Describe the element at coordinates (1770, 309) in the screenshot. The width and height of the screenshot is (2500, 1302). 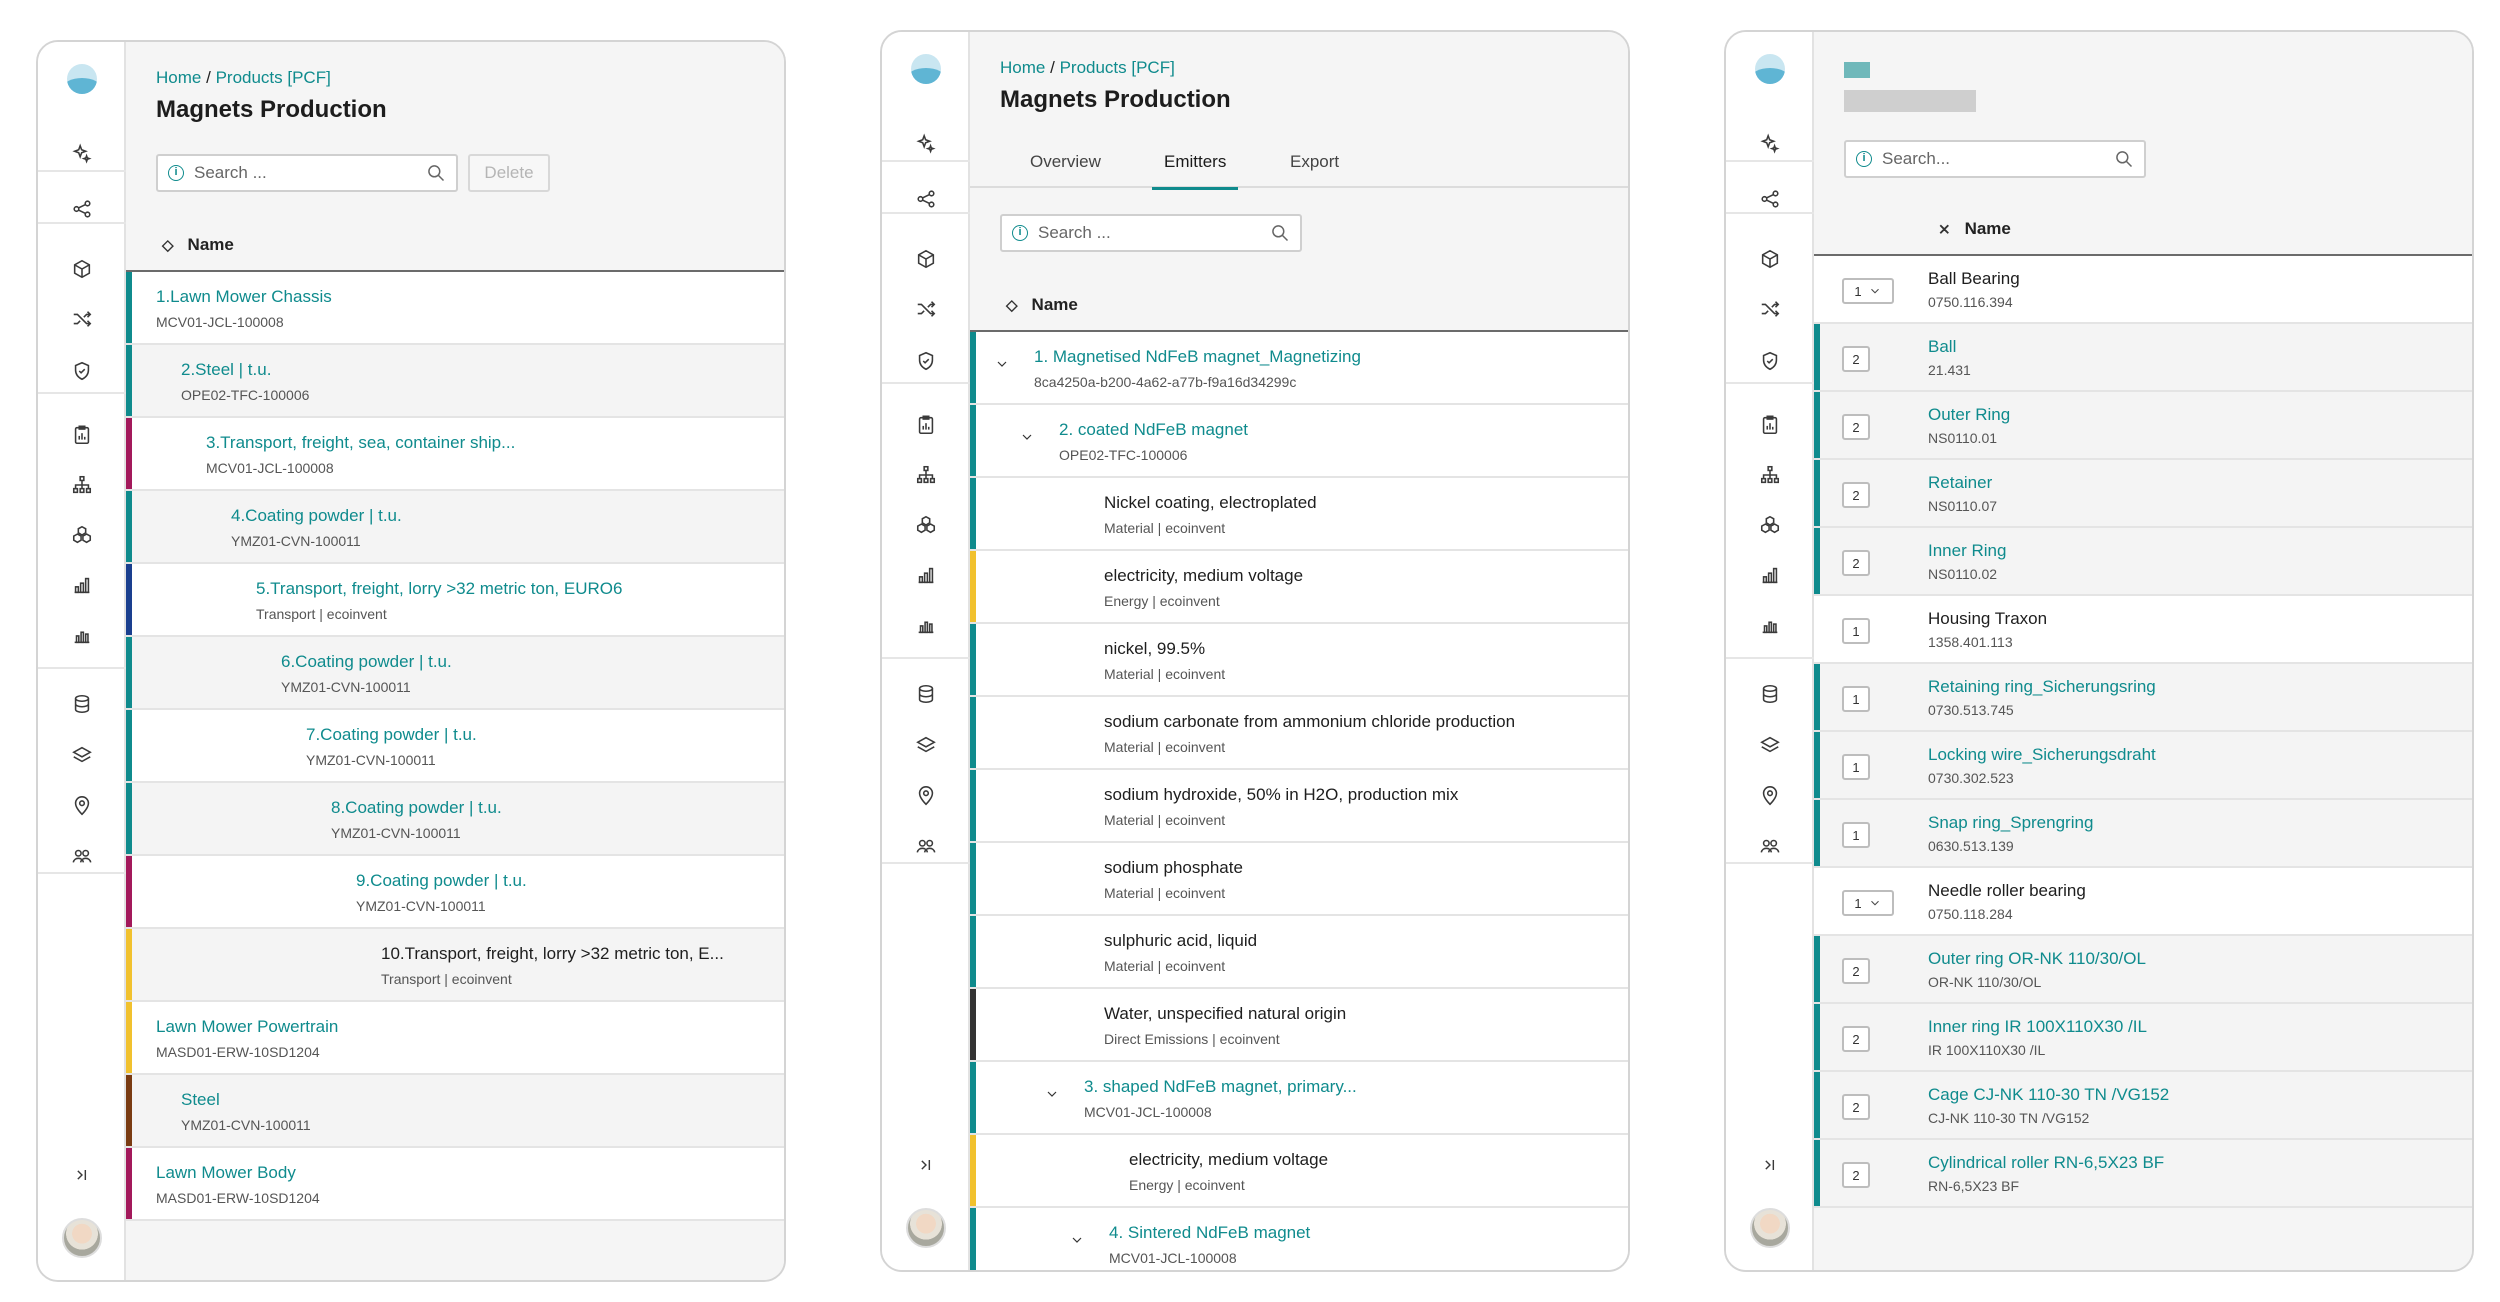
I see `shuffle-icon` at that location.